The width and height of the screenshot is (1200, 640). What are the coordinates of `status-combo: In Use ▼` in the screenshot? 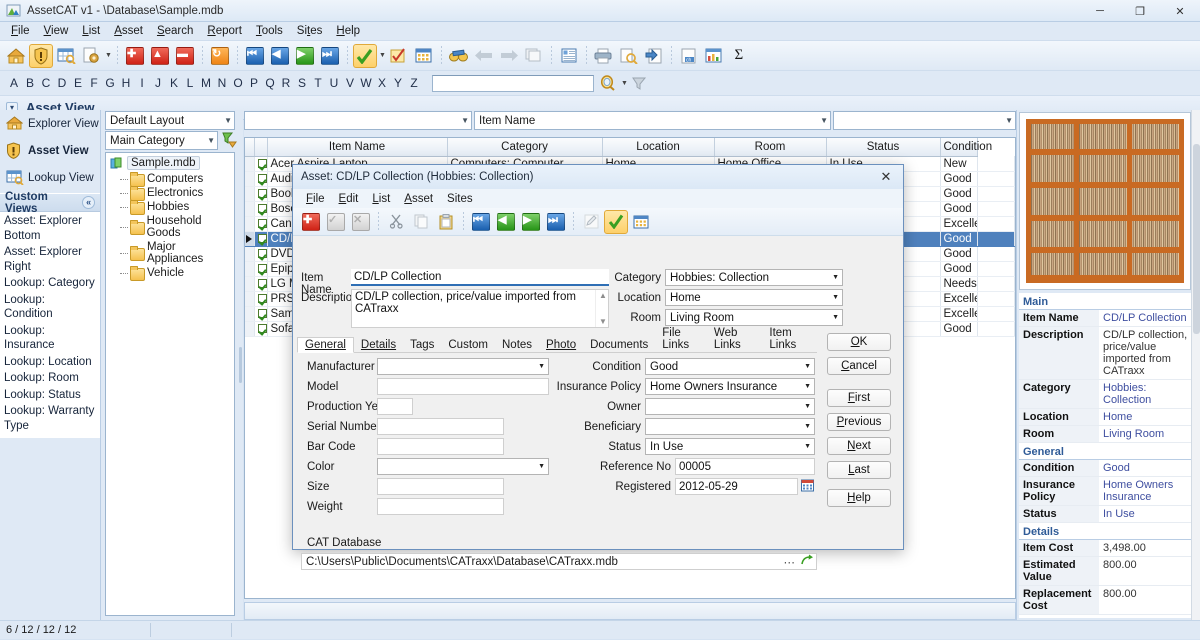 It's located at (730, 446).